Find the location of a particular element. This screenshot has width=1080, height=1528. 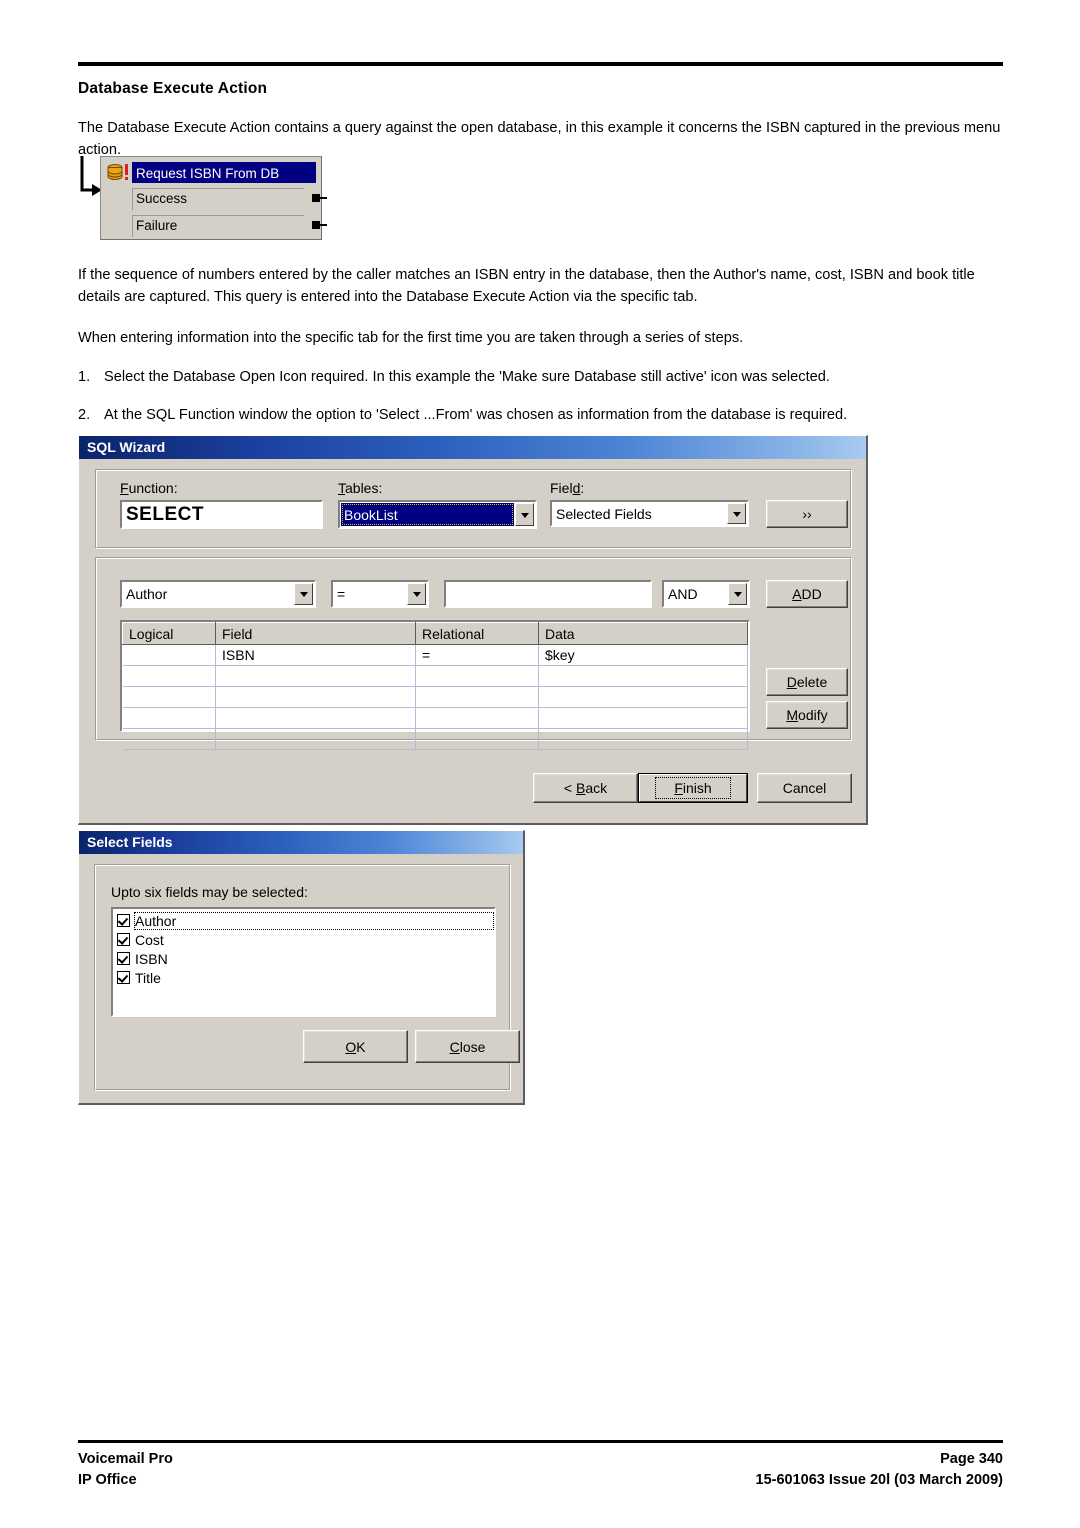

grid-header-row: Logical Field Relational Data is located at coordinates (435, 633).